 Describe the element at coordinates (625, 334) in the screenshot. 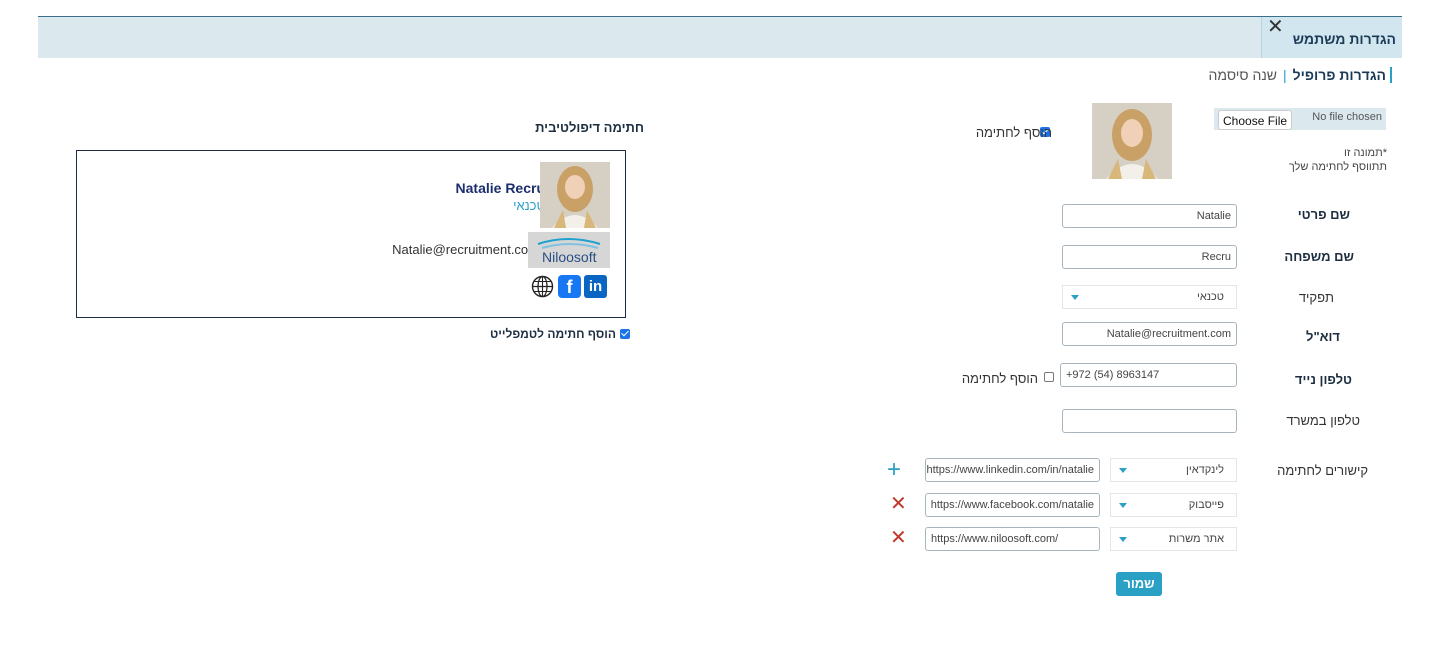

I see `add-to-template-checkbox` at that location.